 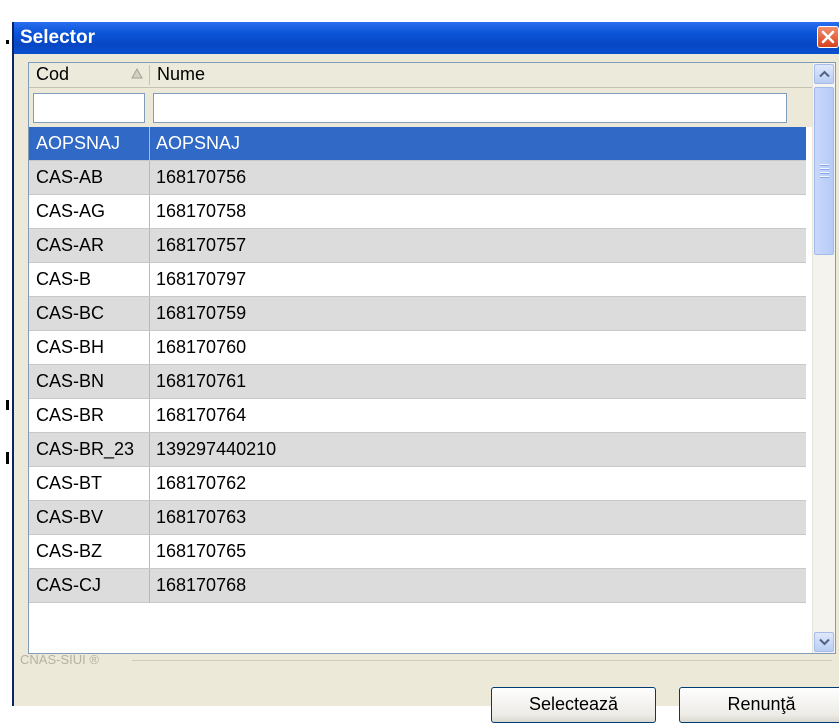 I want to click on column-separator, so click(x=149, y=75).